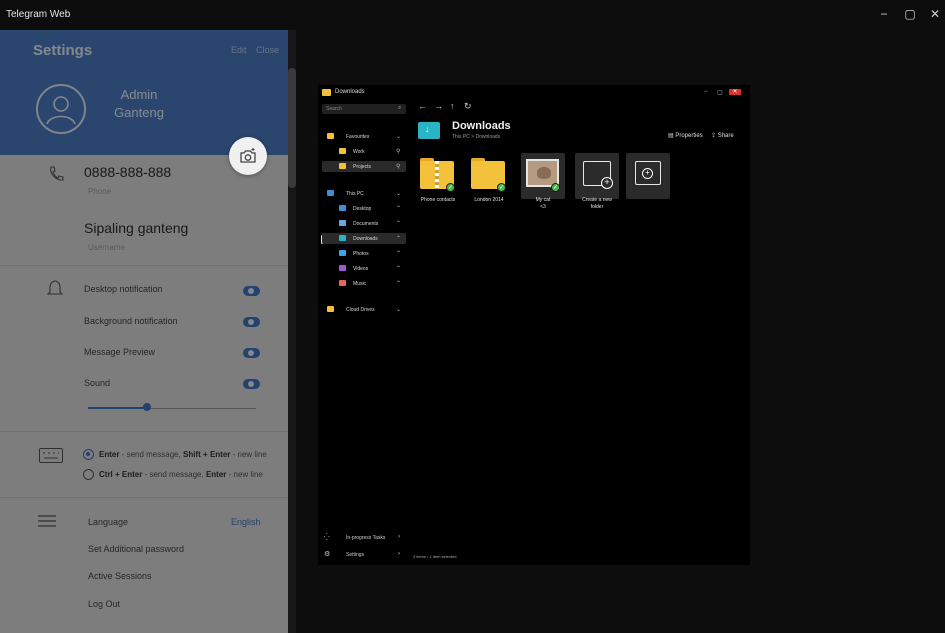  I want to click on up-button: ↑, so click(452, 106).